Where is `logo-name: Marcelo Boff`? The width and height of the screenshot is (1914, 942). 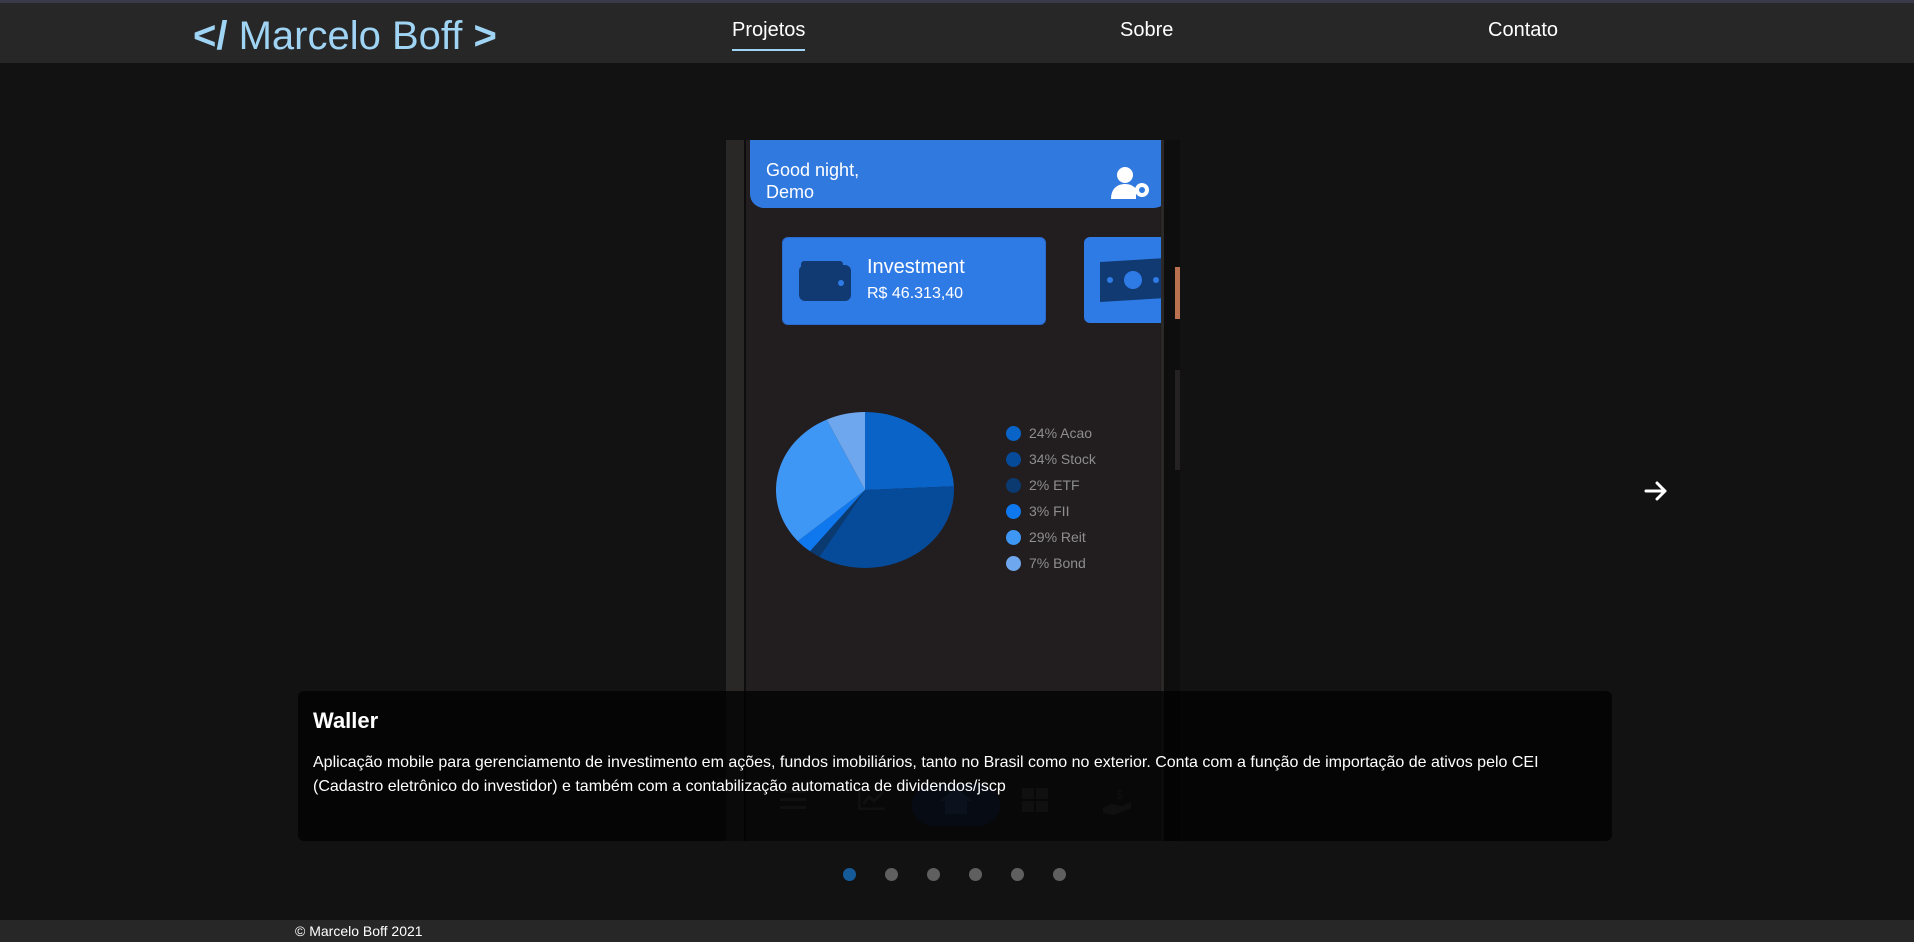
logo-name: Marcelo Boff is located at coordinates (350, 36).